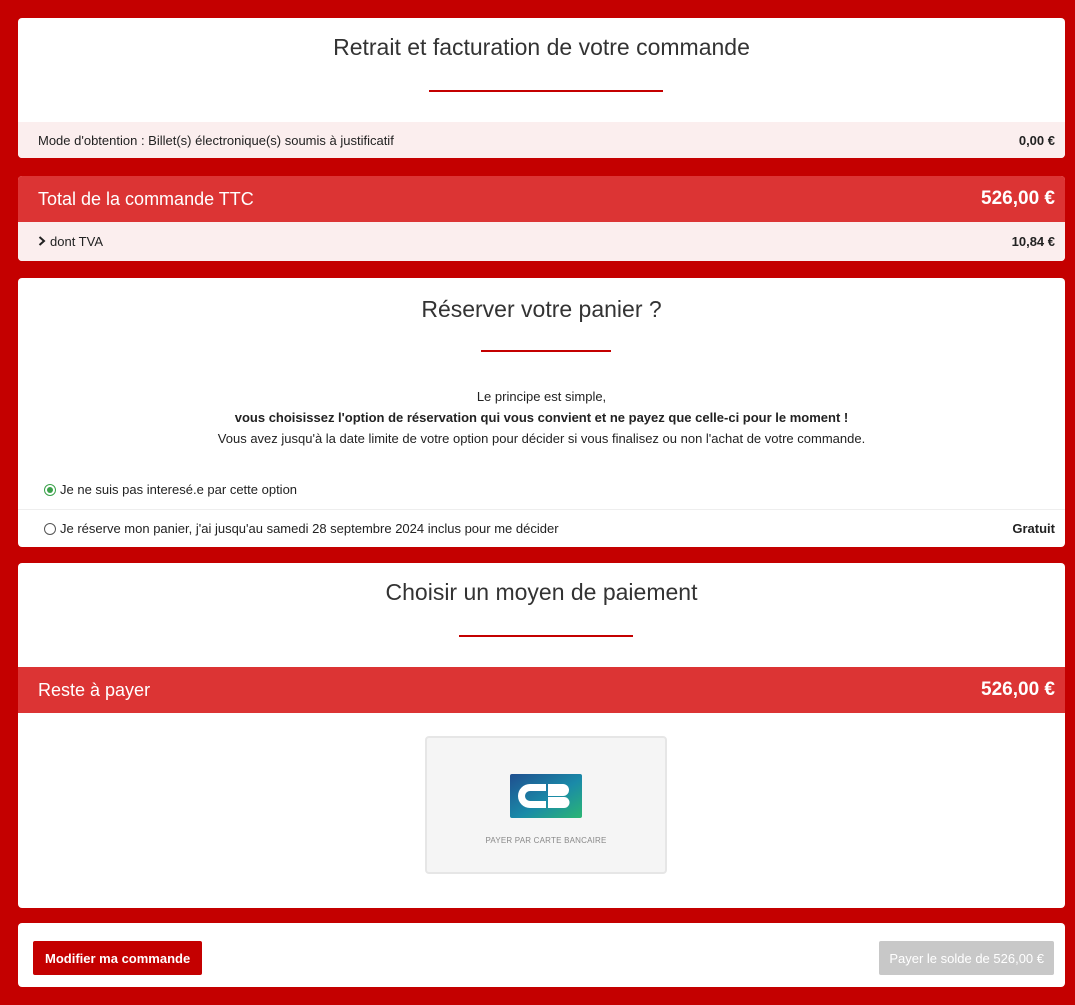 This screenshot has height=1005, width=1075. Describe the element at coordinates (541, 509) in the screenshot. I see `option-separator` at that location.